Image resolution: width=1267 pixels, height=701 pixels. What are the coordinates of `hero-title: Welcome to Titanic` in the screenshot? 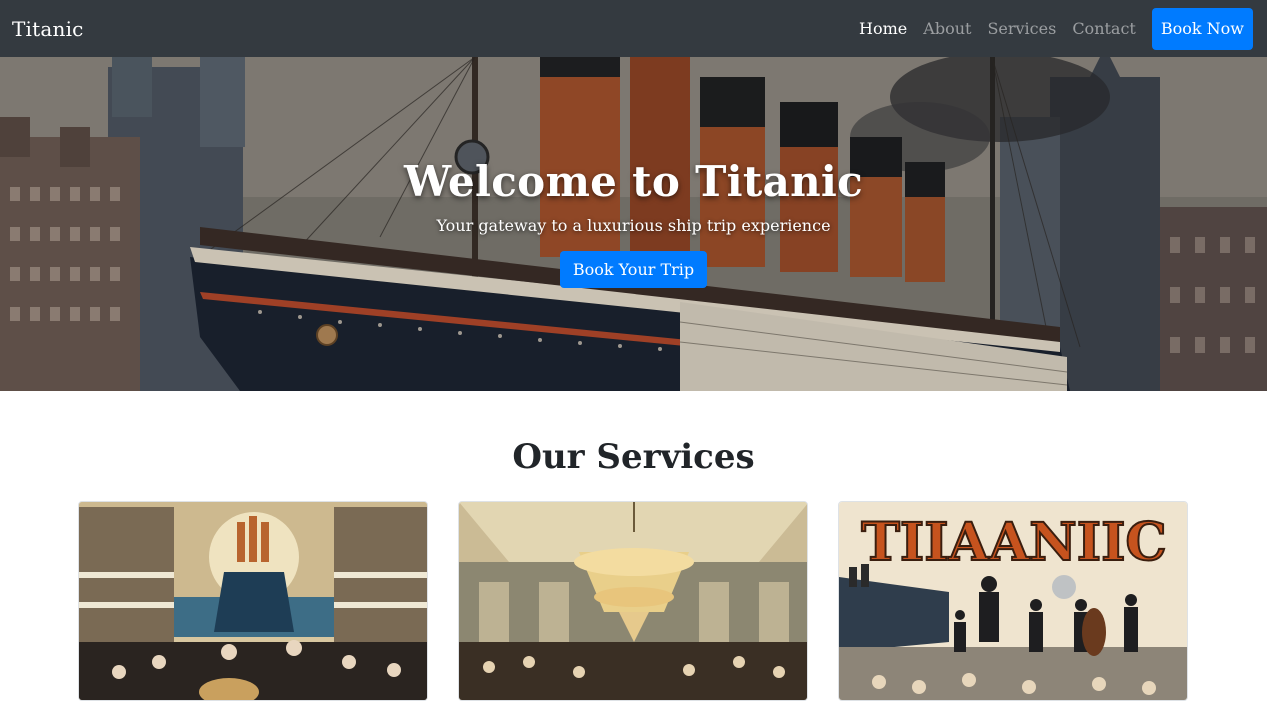 It's located at (633, 181).